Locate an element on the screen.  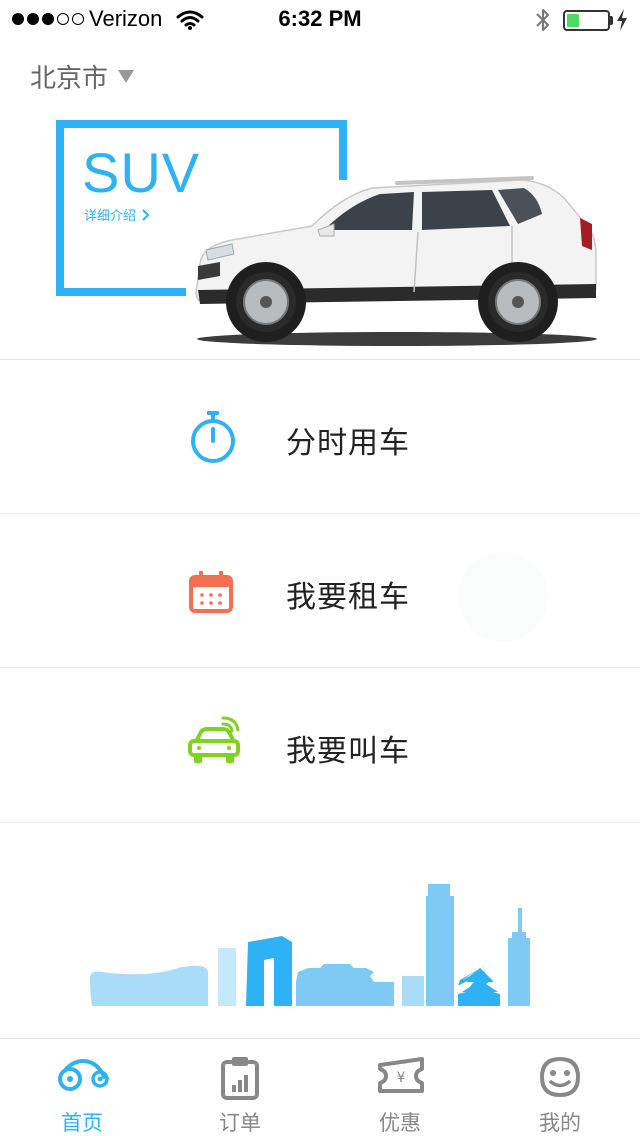
tab-orders: 订单 is located at coordinates (240, 1087).